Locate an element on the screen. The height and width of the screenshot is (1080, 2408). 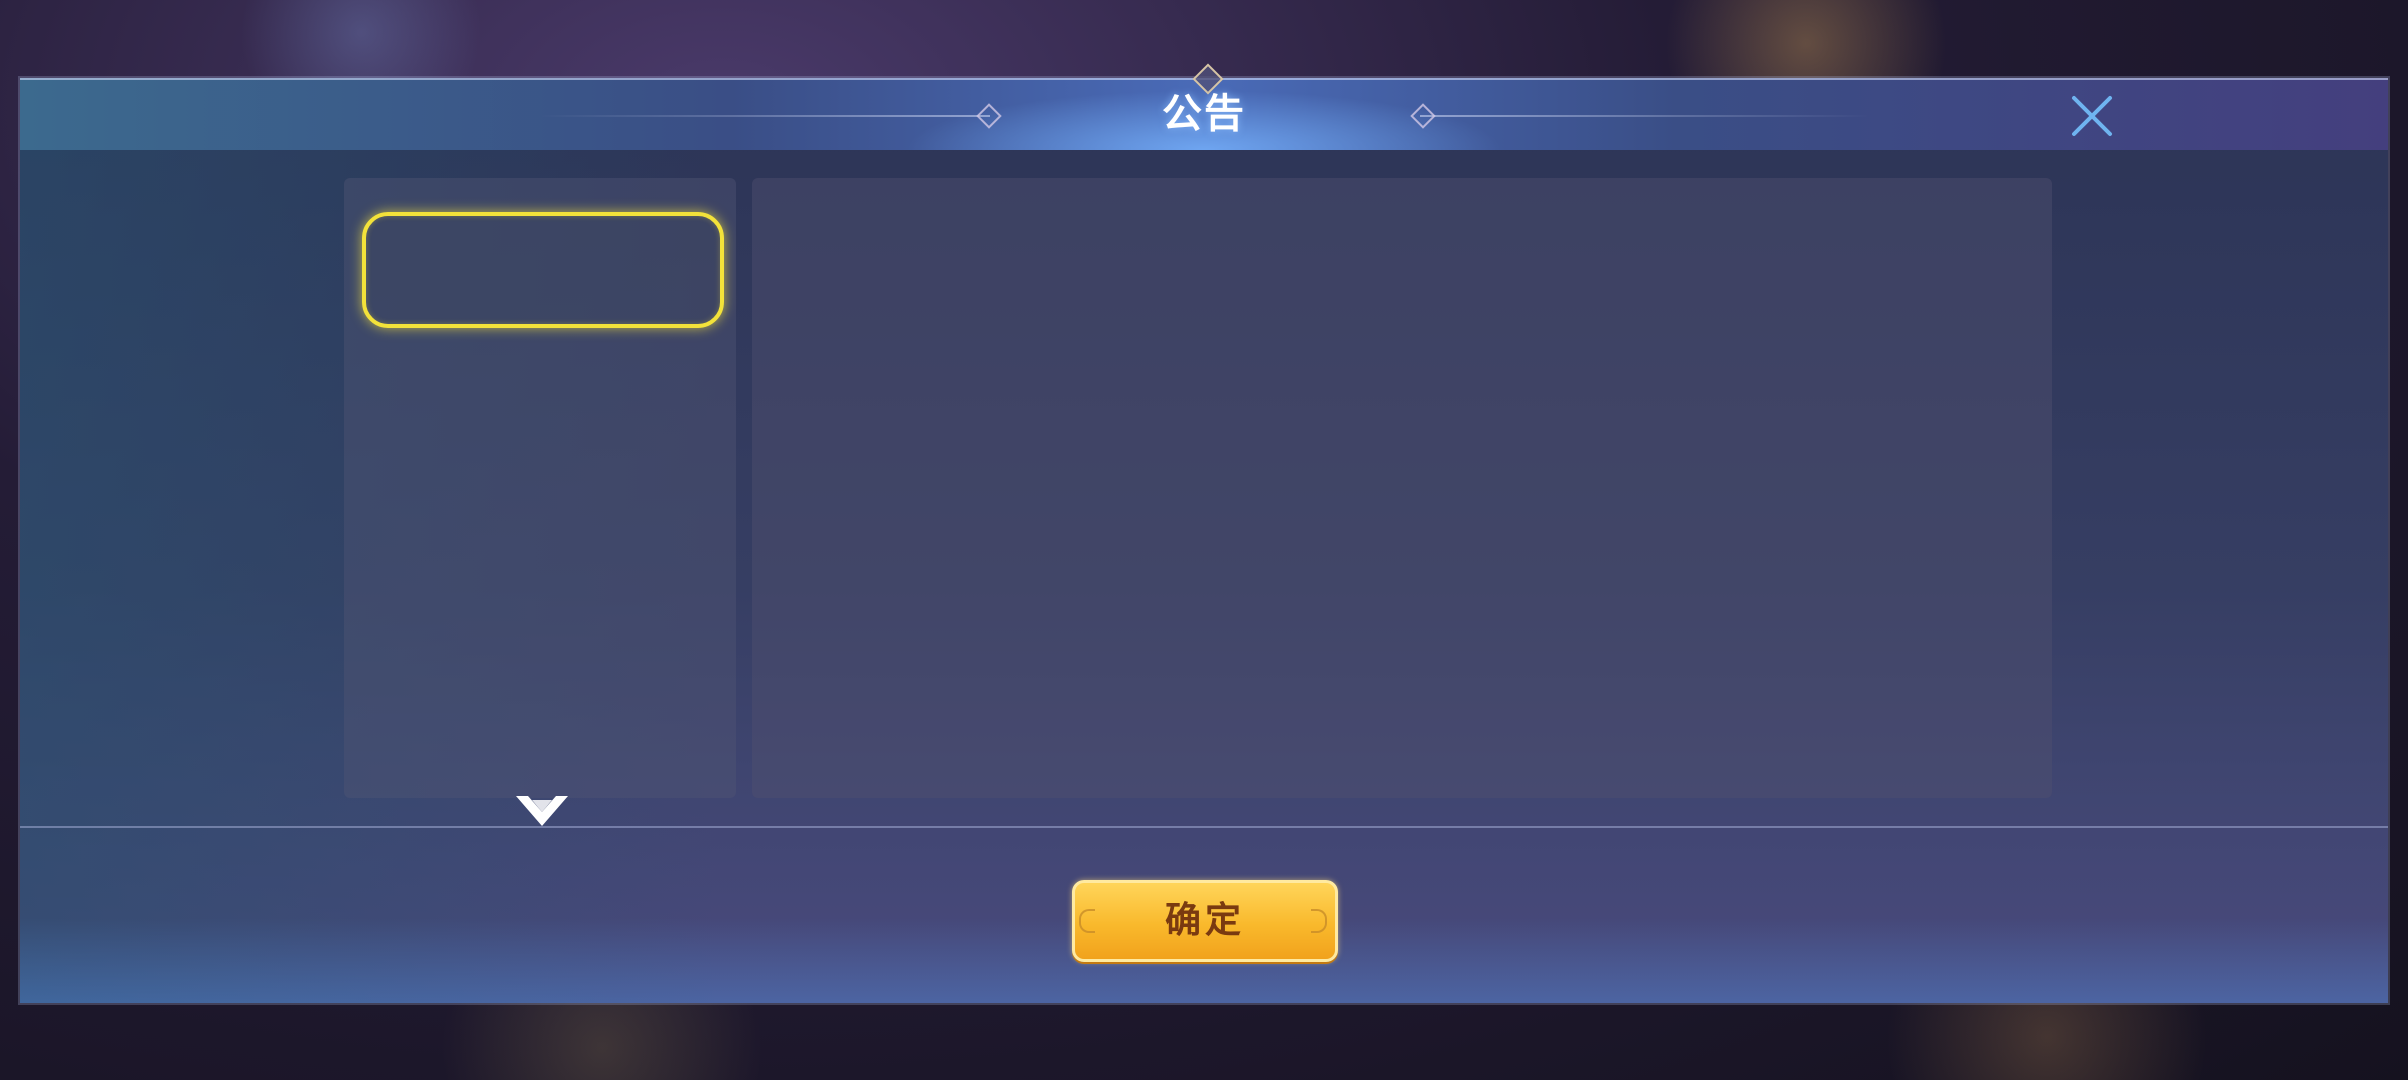
dialog-title: 公告 is located at coordinates (1204, 114).